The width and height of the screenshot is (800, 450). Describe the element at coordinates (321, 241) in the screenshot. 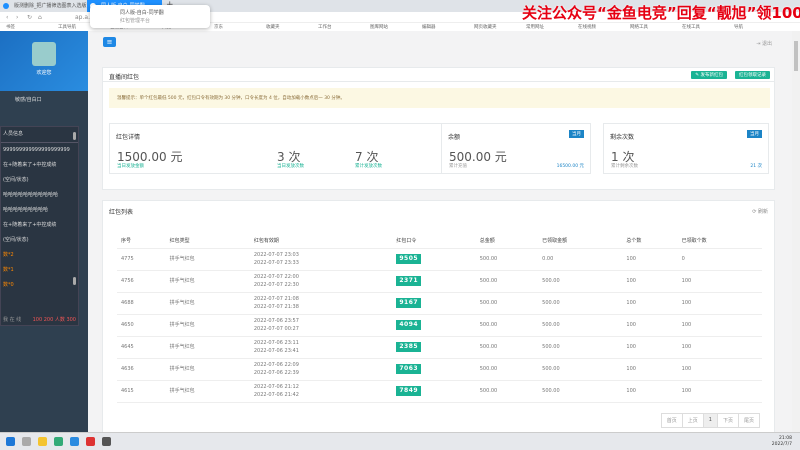

I see `column-header: 红包有效期` at that location.